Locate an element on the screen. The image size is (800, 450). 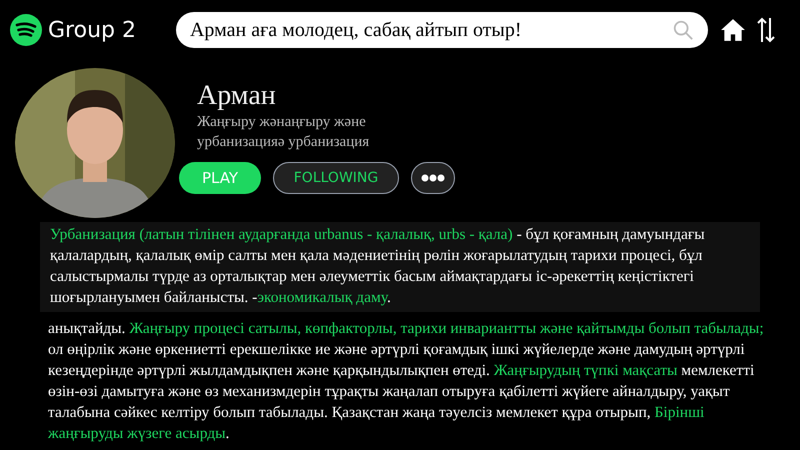
more-button is located at coordinates (433, 178).